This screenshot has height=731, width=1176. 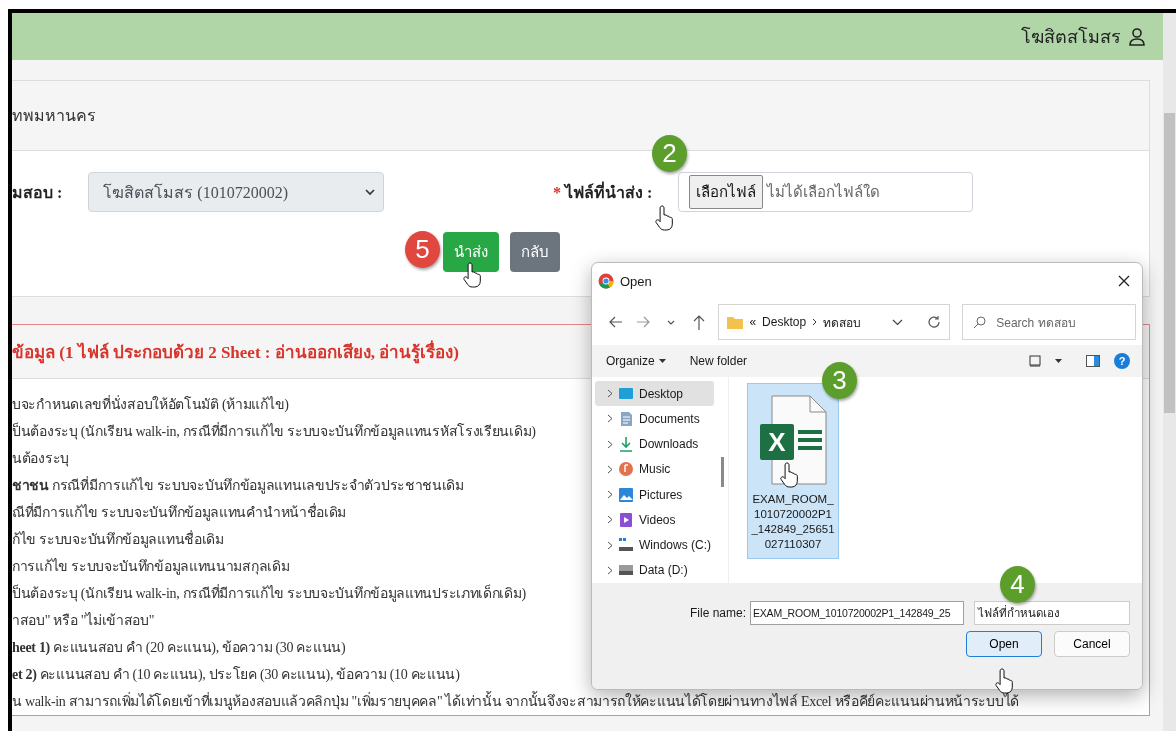 I want to click on downloads-icon, so click(x=626, y=444).